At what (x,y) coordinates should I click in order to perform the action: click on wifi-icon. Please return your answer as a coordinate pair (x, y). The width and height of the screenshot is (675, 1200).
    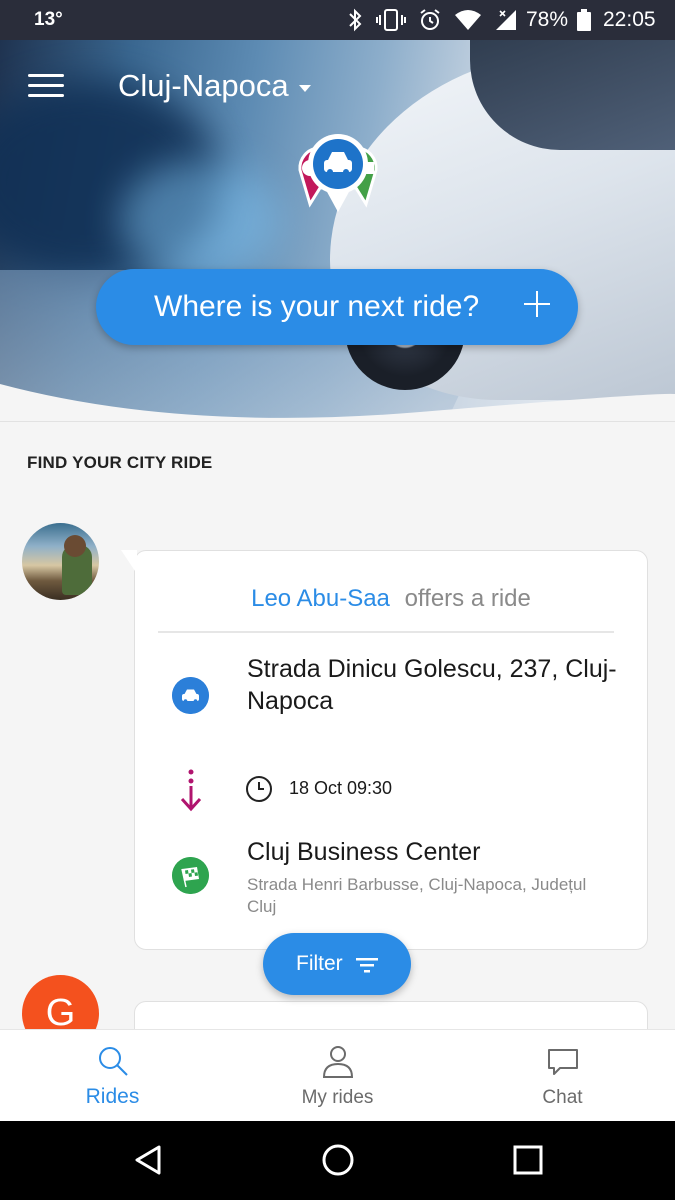
    Looking at the image, I should click on (468, 20).